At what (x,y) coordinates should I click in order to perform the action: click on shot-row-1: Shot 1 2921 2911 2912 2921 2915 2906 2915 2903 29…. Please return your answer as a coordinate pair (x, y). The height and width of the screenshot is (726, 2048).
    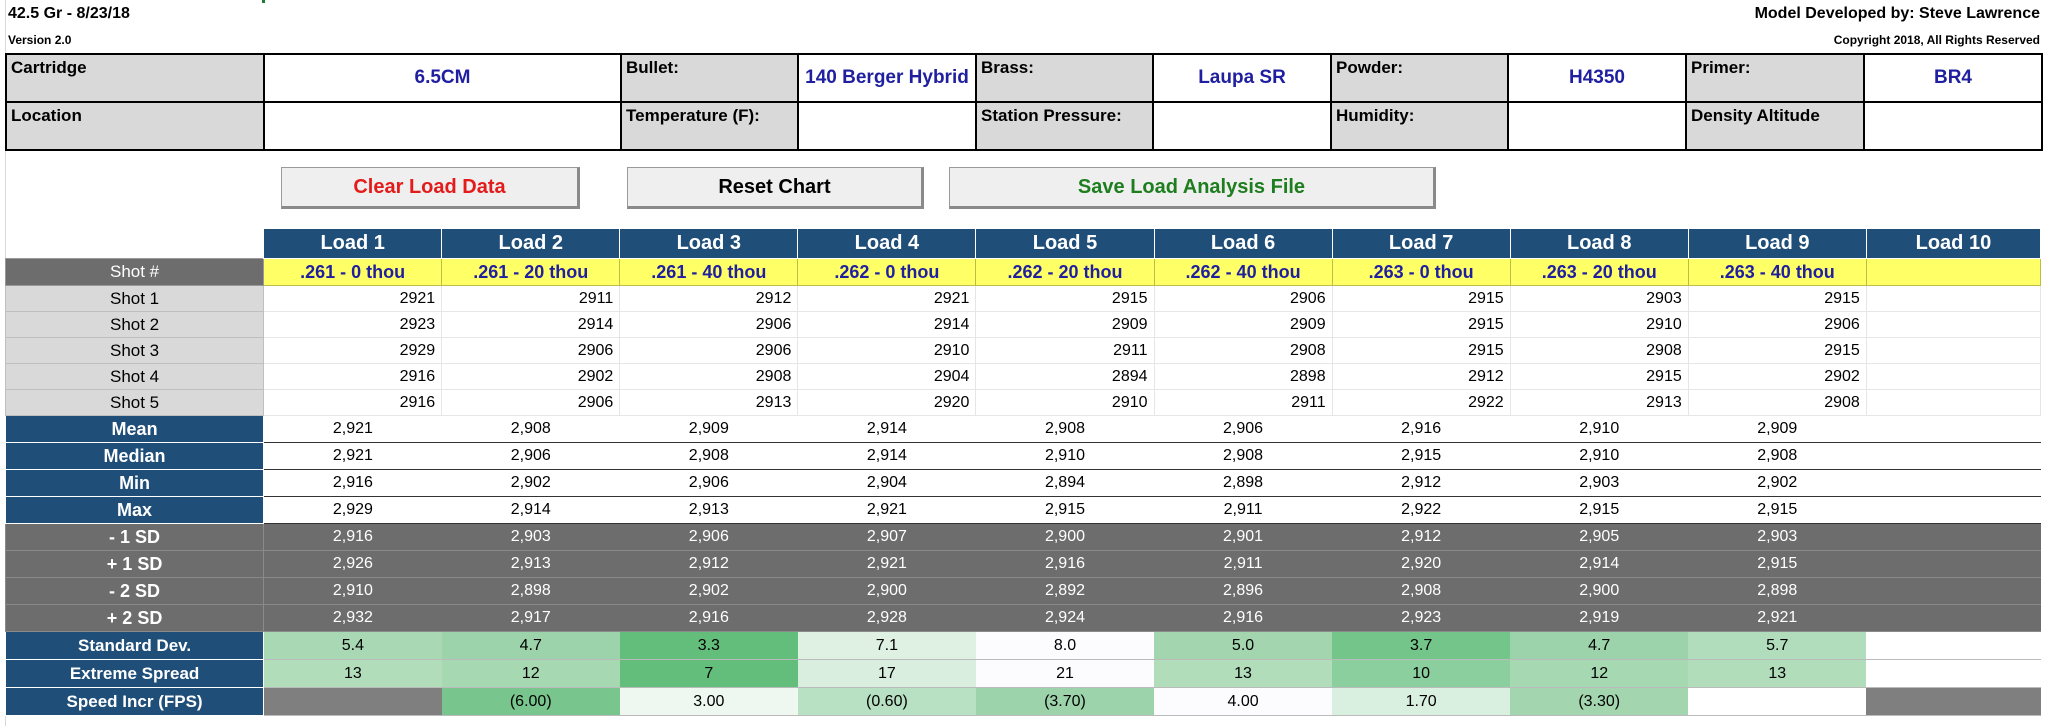
    Looking at the image, I should click on (1023, 298).